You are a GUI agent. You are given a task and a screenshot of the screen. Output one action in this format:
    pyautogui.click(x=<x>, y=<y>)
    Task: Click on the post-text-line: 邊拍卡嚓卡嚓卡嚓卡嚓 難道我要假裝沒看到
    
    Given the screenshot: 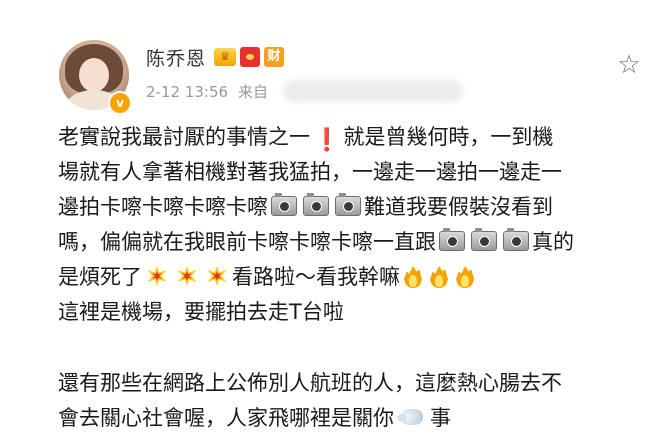 What is the action you would take?
    pyautogui.click(x=353, y=207)
    